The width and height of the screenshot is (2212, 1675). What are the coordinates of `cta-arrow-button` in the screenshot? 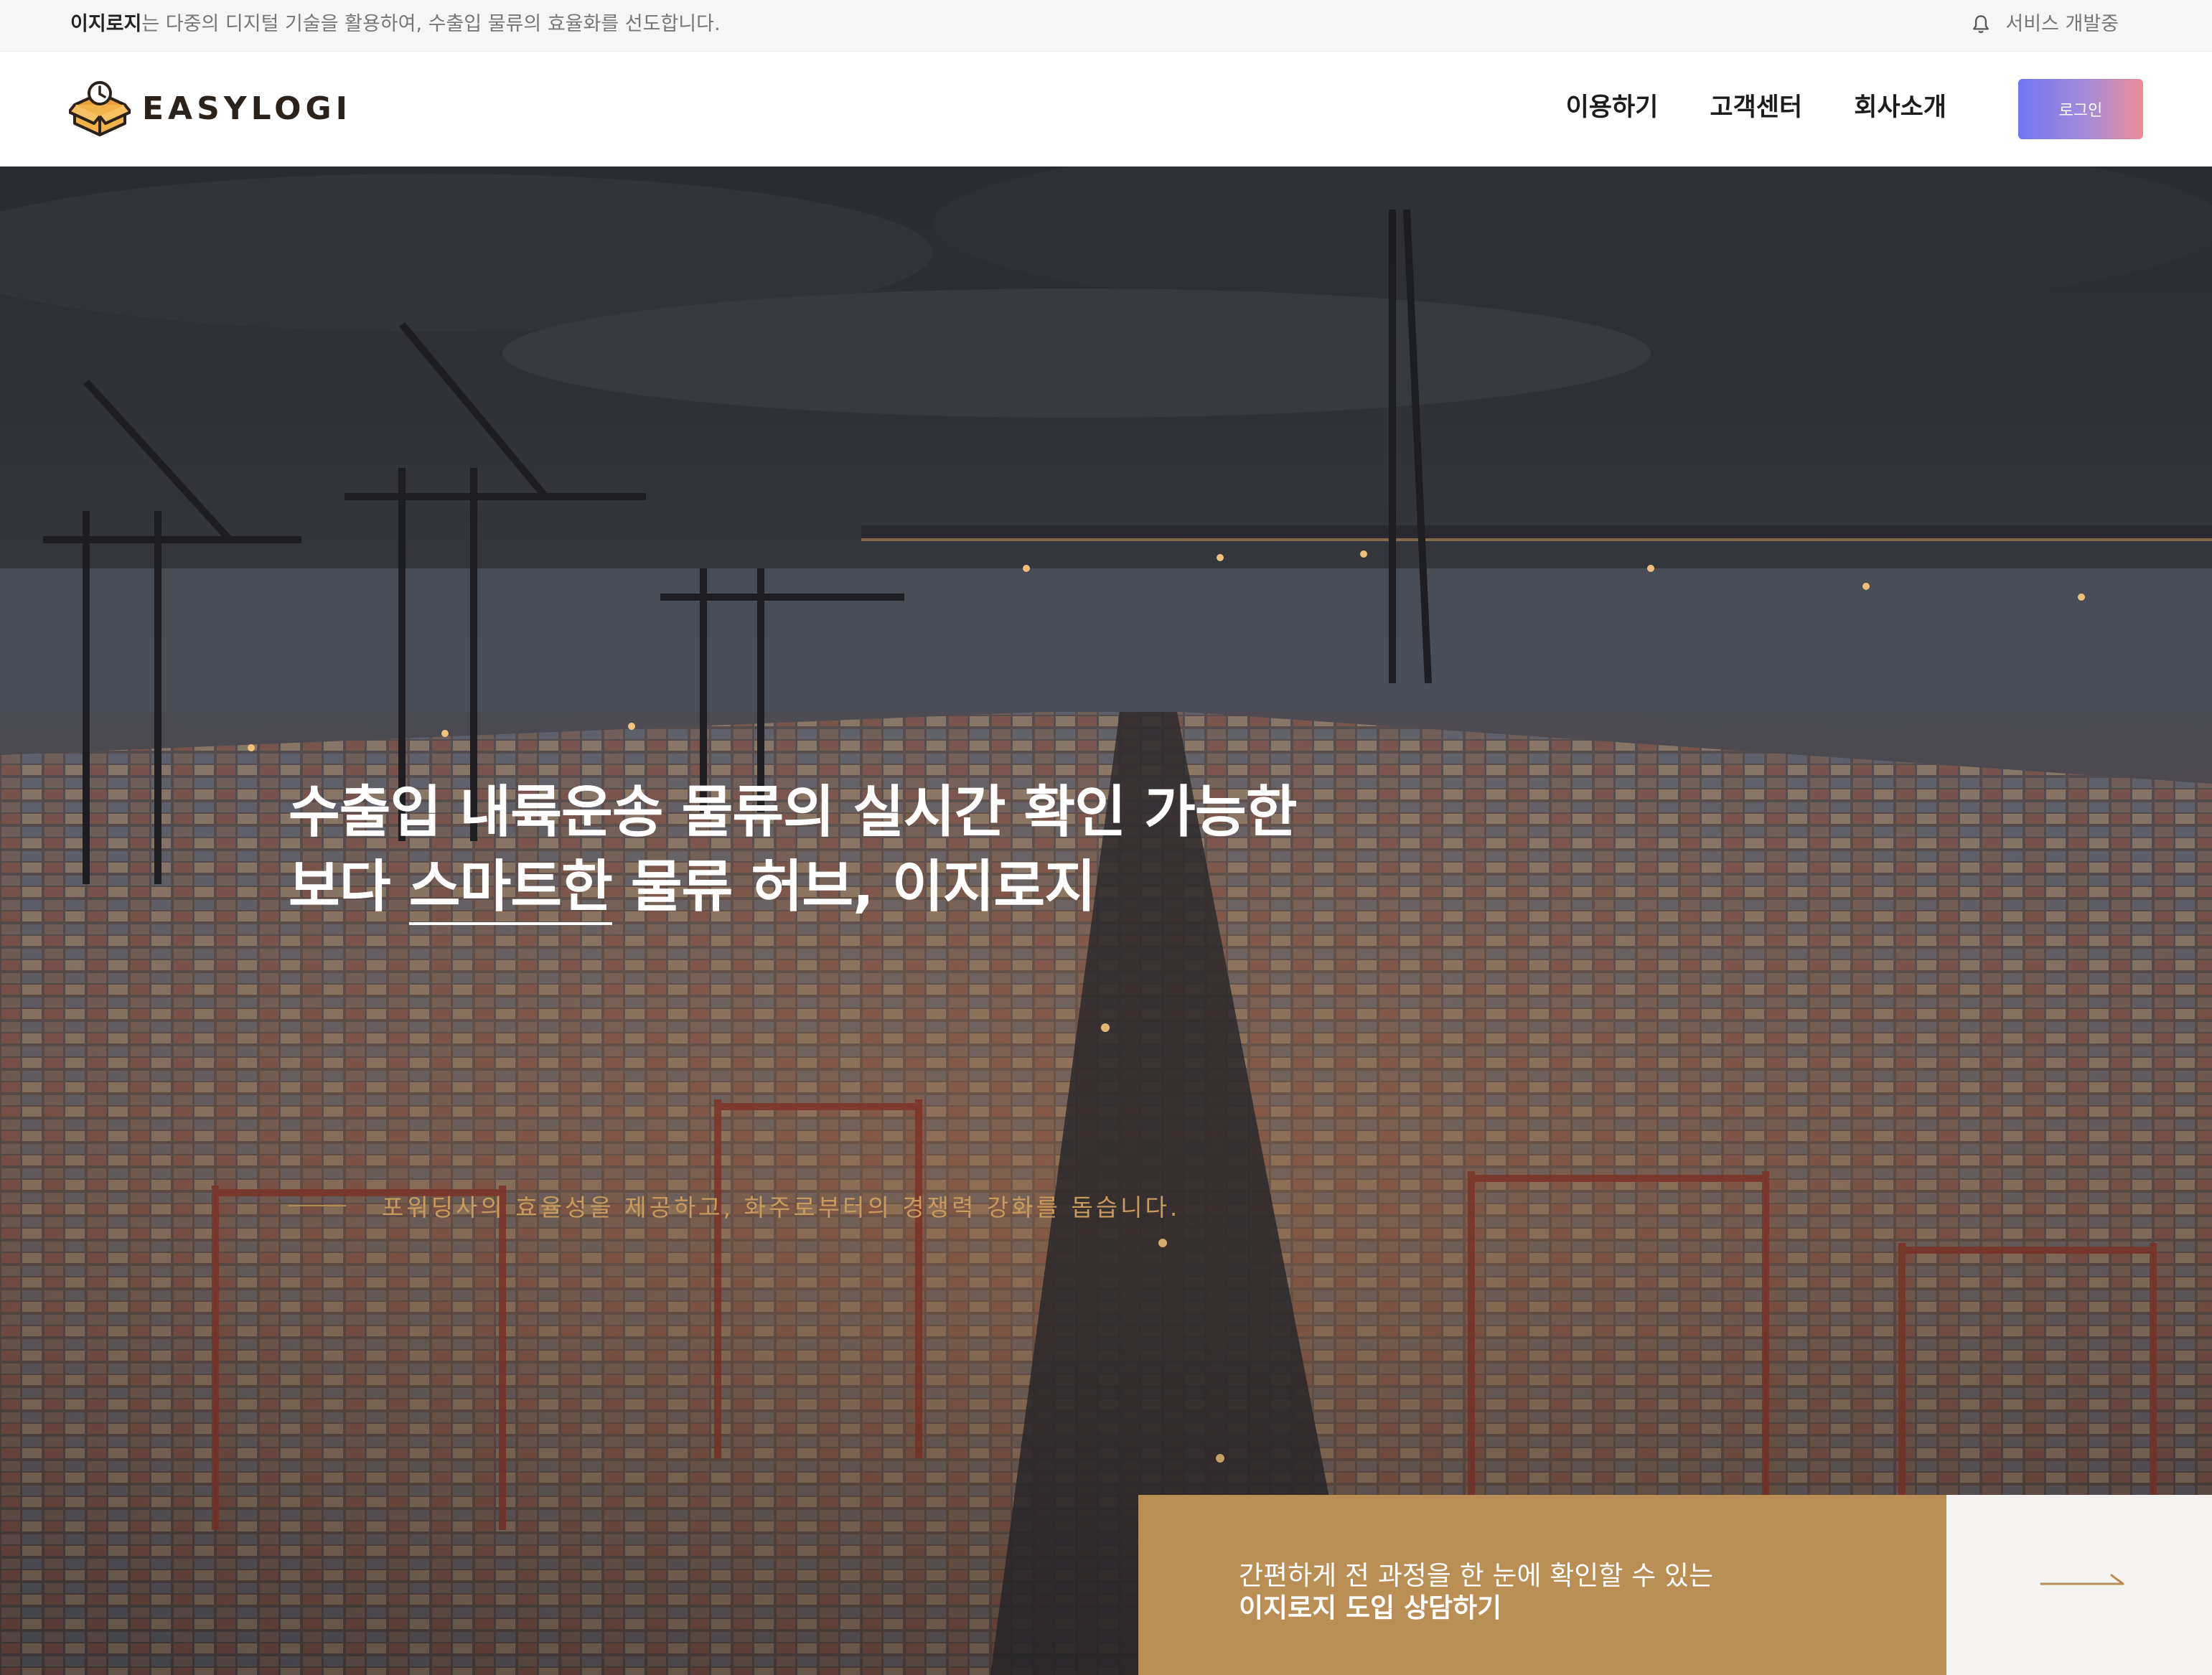 It's located at (2079, 1585).